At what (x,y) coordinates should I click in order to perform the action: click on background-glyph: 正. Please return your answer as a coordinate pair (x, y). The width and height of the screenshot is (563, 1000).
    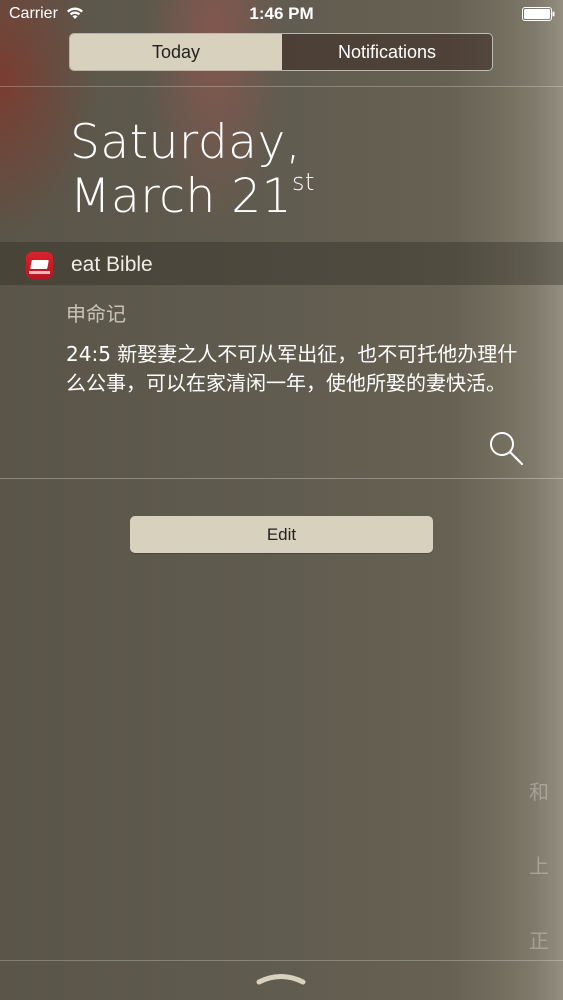
    Looking at the image, I should click on (539, 941).